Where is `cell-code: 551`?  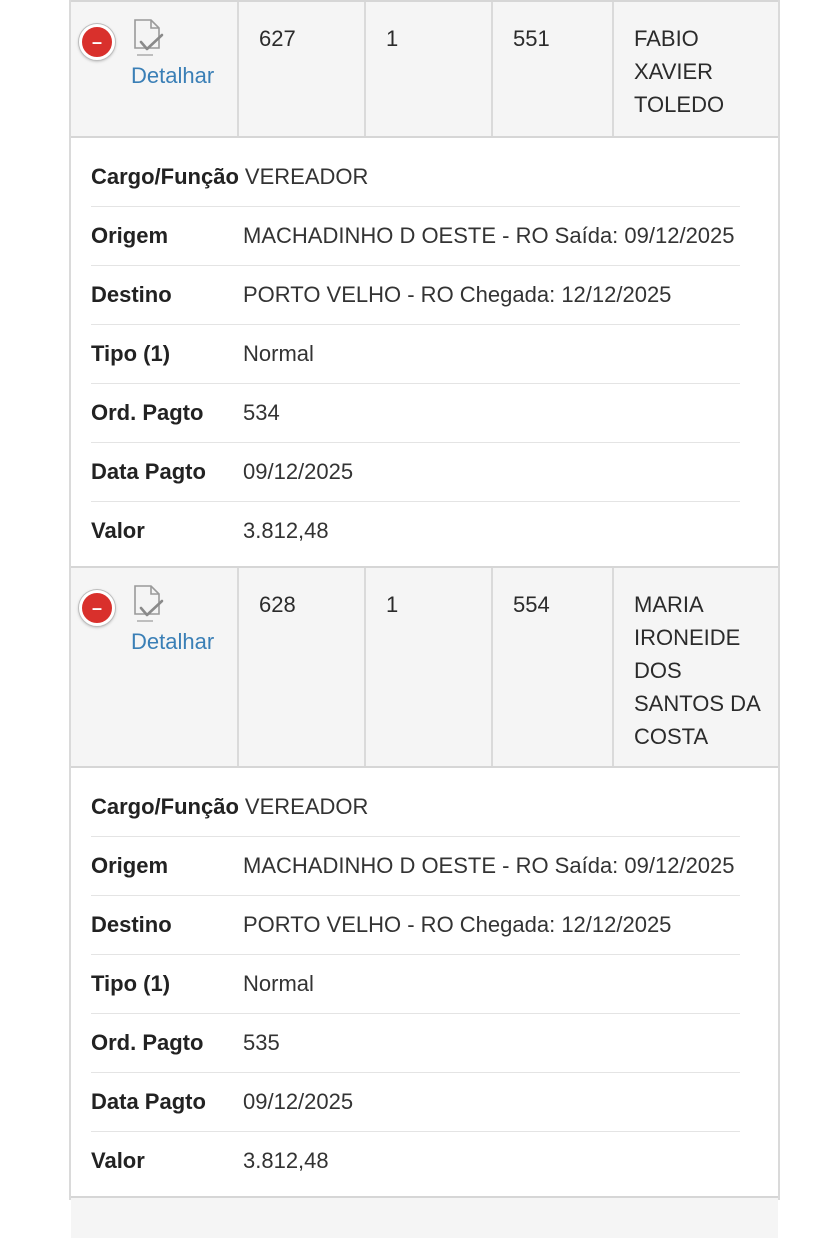
cell-code: 551 is located at coordinates (553, 69).